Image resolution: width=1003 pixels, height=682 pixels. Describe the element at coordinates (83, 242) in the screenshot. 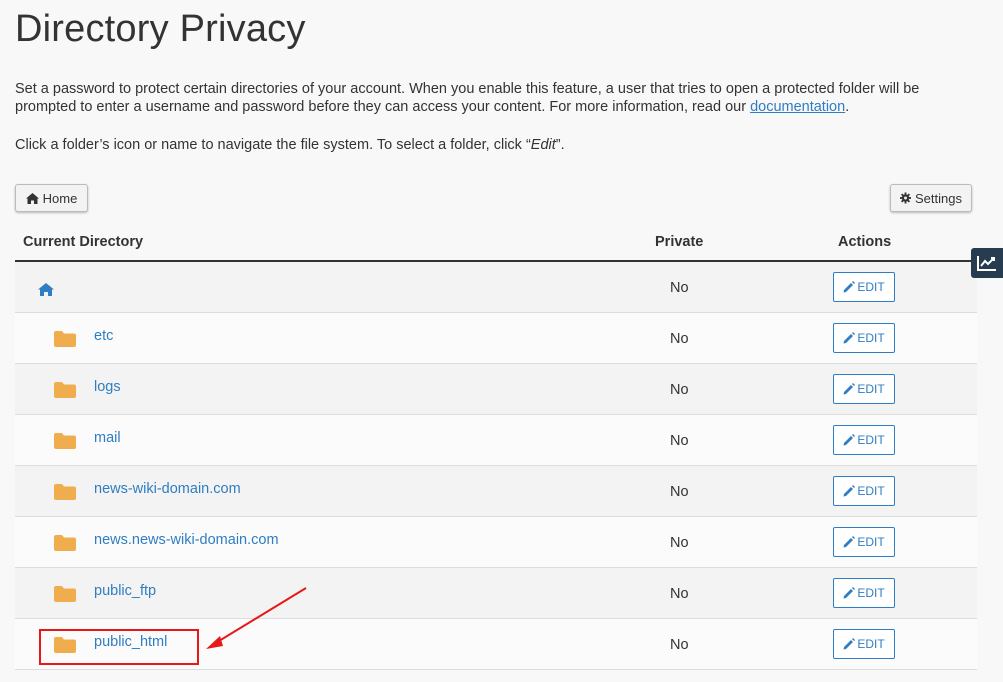

I see `header-current-directory: Current Directory` at that location.